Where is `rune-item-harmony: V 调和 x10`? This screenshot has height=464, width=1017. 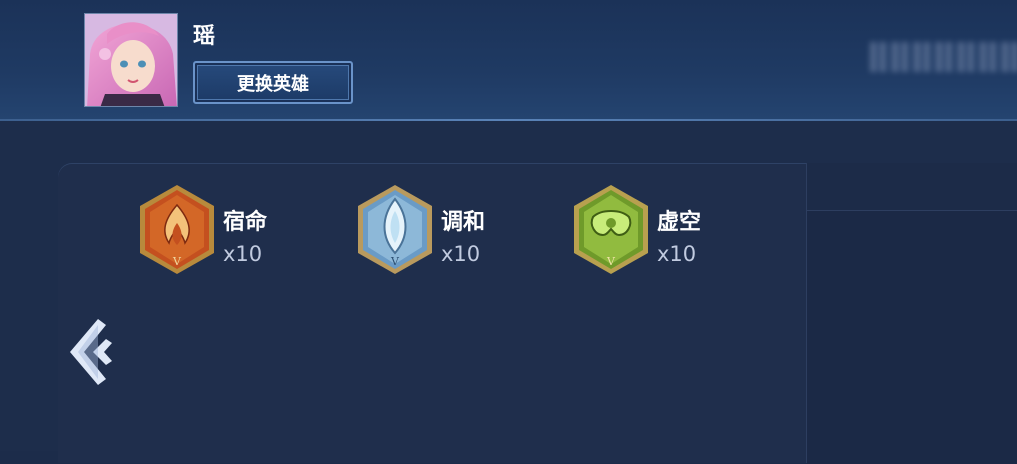 rune-item-harmony: V 调和 x10 is located at coordinates (455, 233).